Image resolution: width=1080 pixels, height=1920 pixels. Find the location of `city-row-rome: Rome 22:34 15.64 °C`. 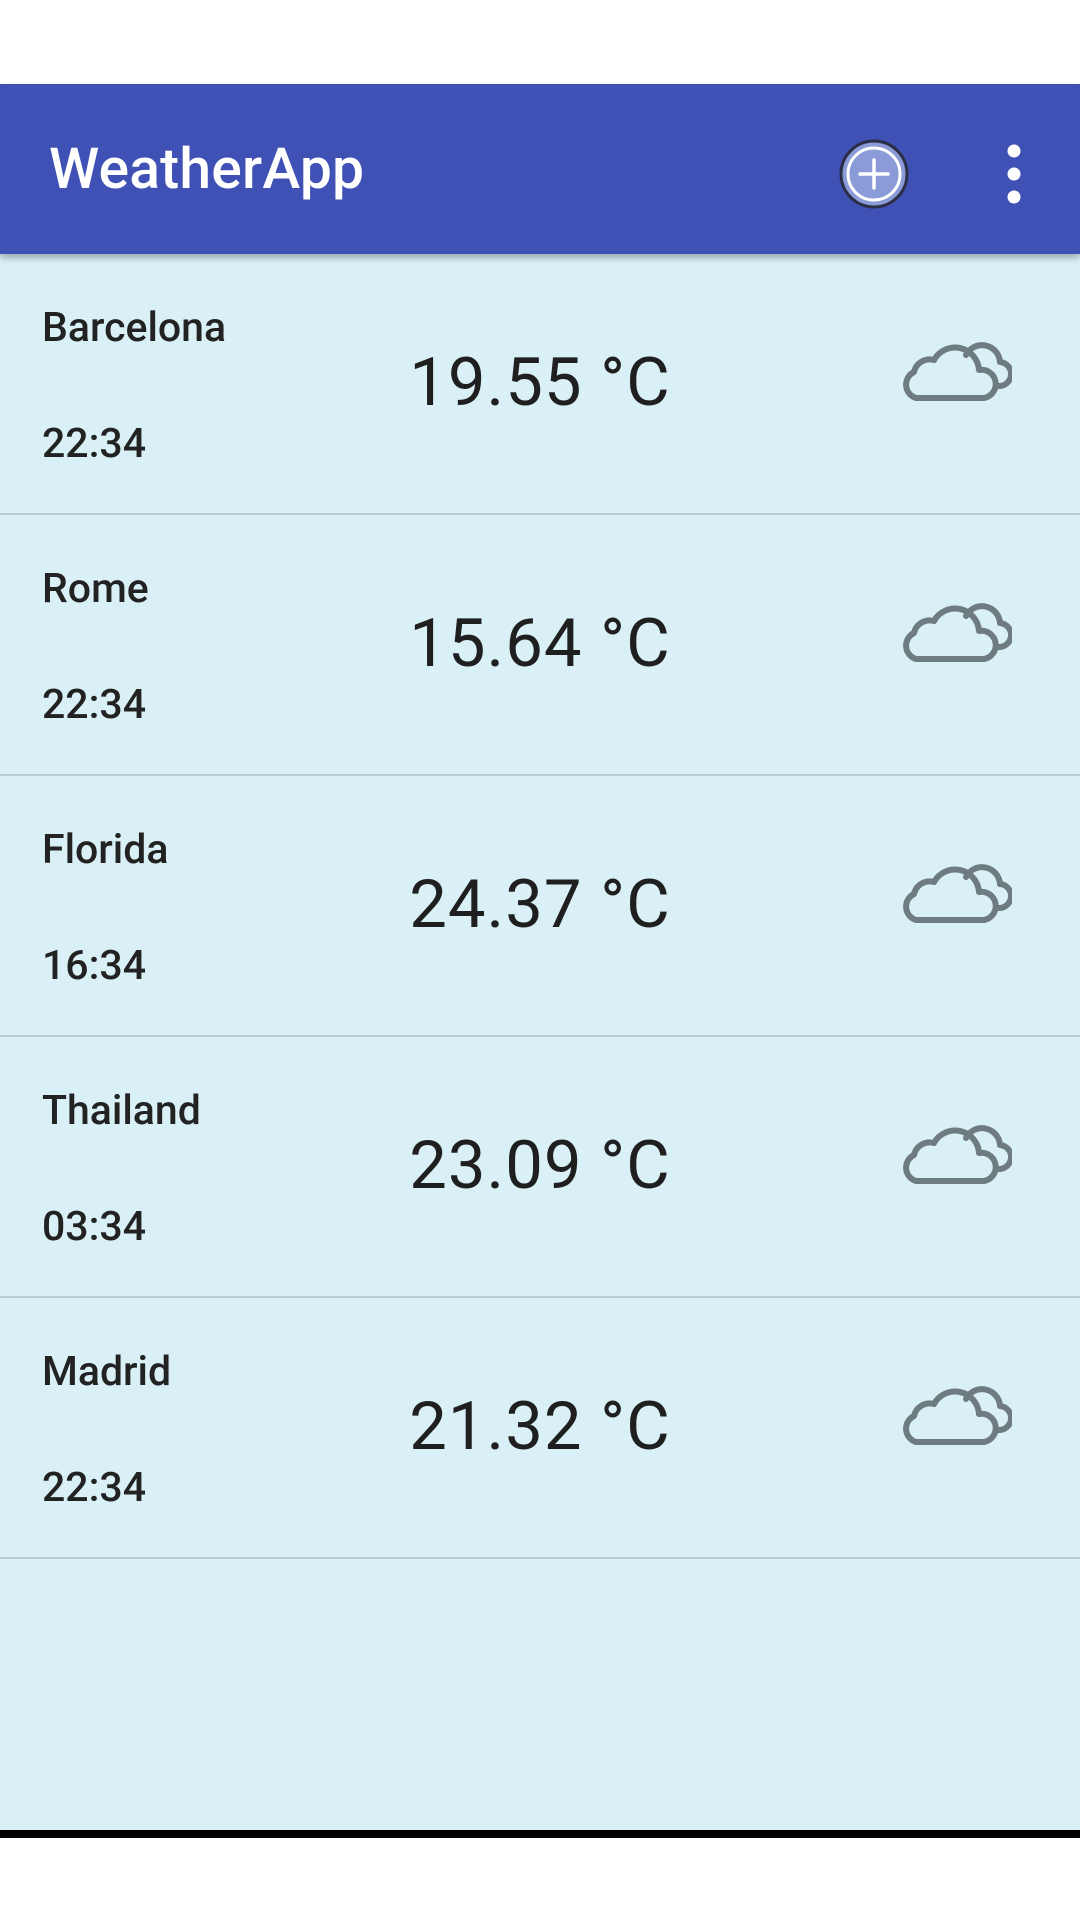

city-row-rome: Rome 22:34 15.64 °C is located at coordinates (540, 645).